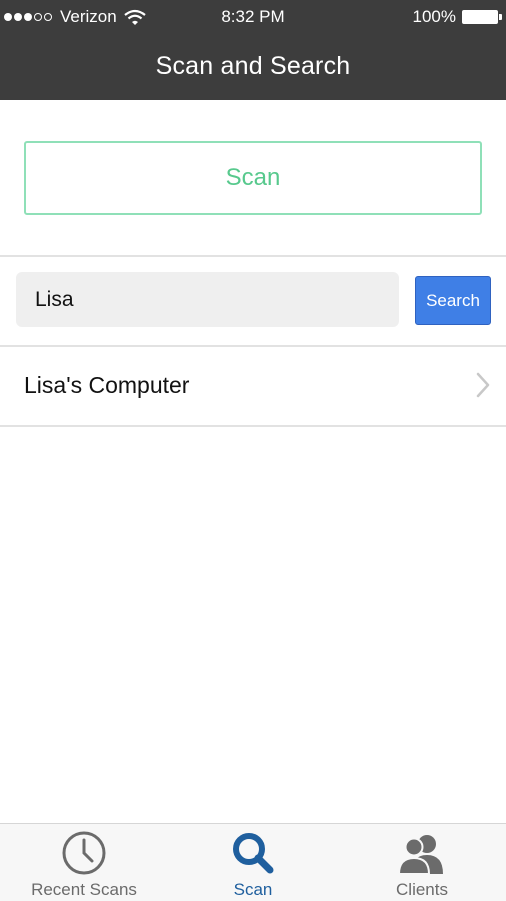  Describe the element at coordinates (253, 178) in the screenshot. I see `scan-button: Scan` at that location.